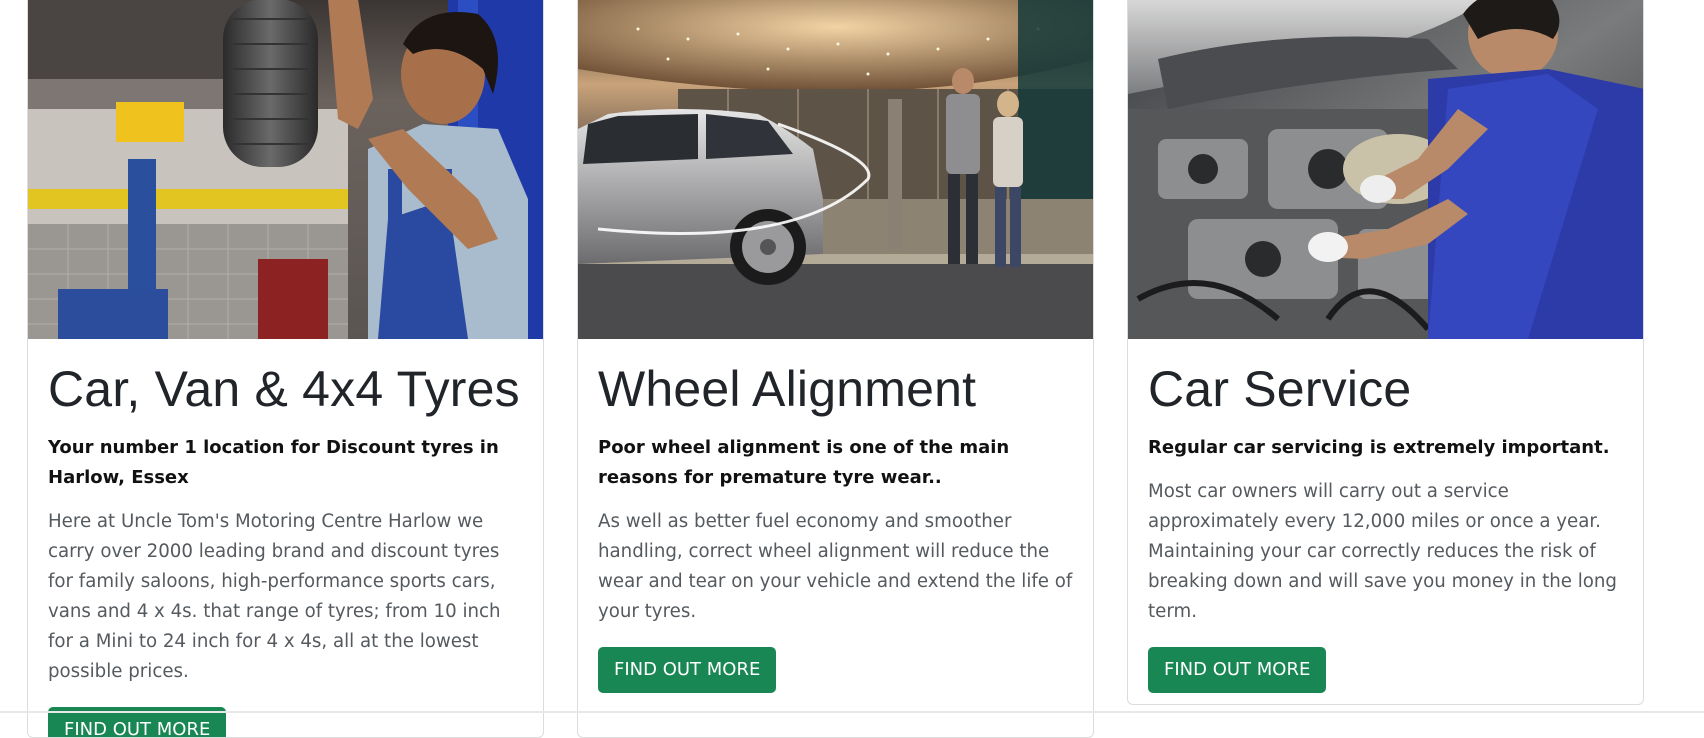 This screenshot has height=738, width=1704. What do you see at coordinates (1280, 389) in the screenshot?
I see `car-service-card-title: Car Service` at bounding box center [1280, 389].